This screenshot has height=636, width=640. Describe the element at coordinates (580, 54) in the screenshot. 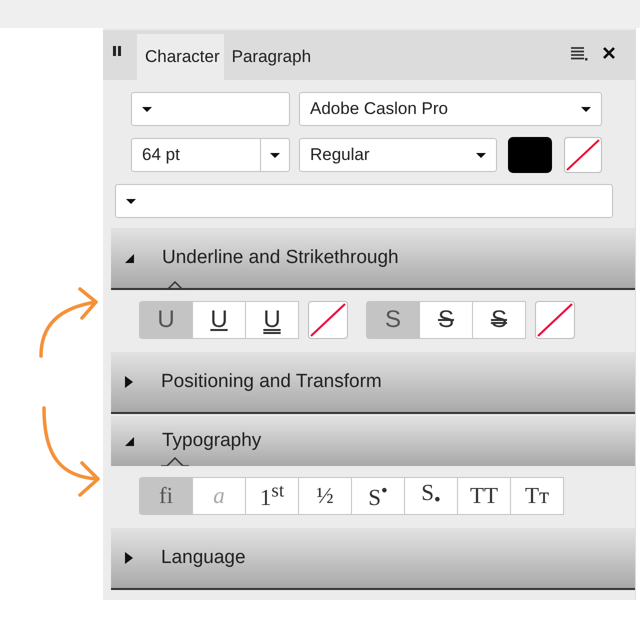

I see `menu-icon` at that location.